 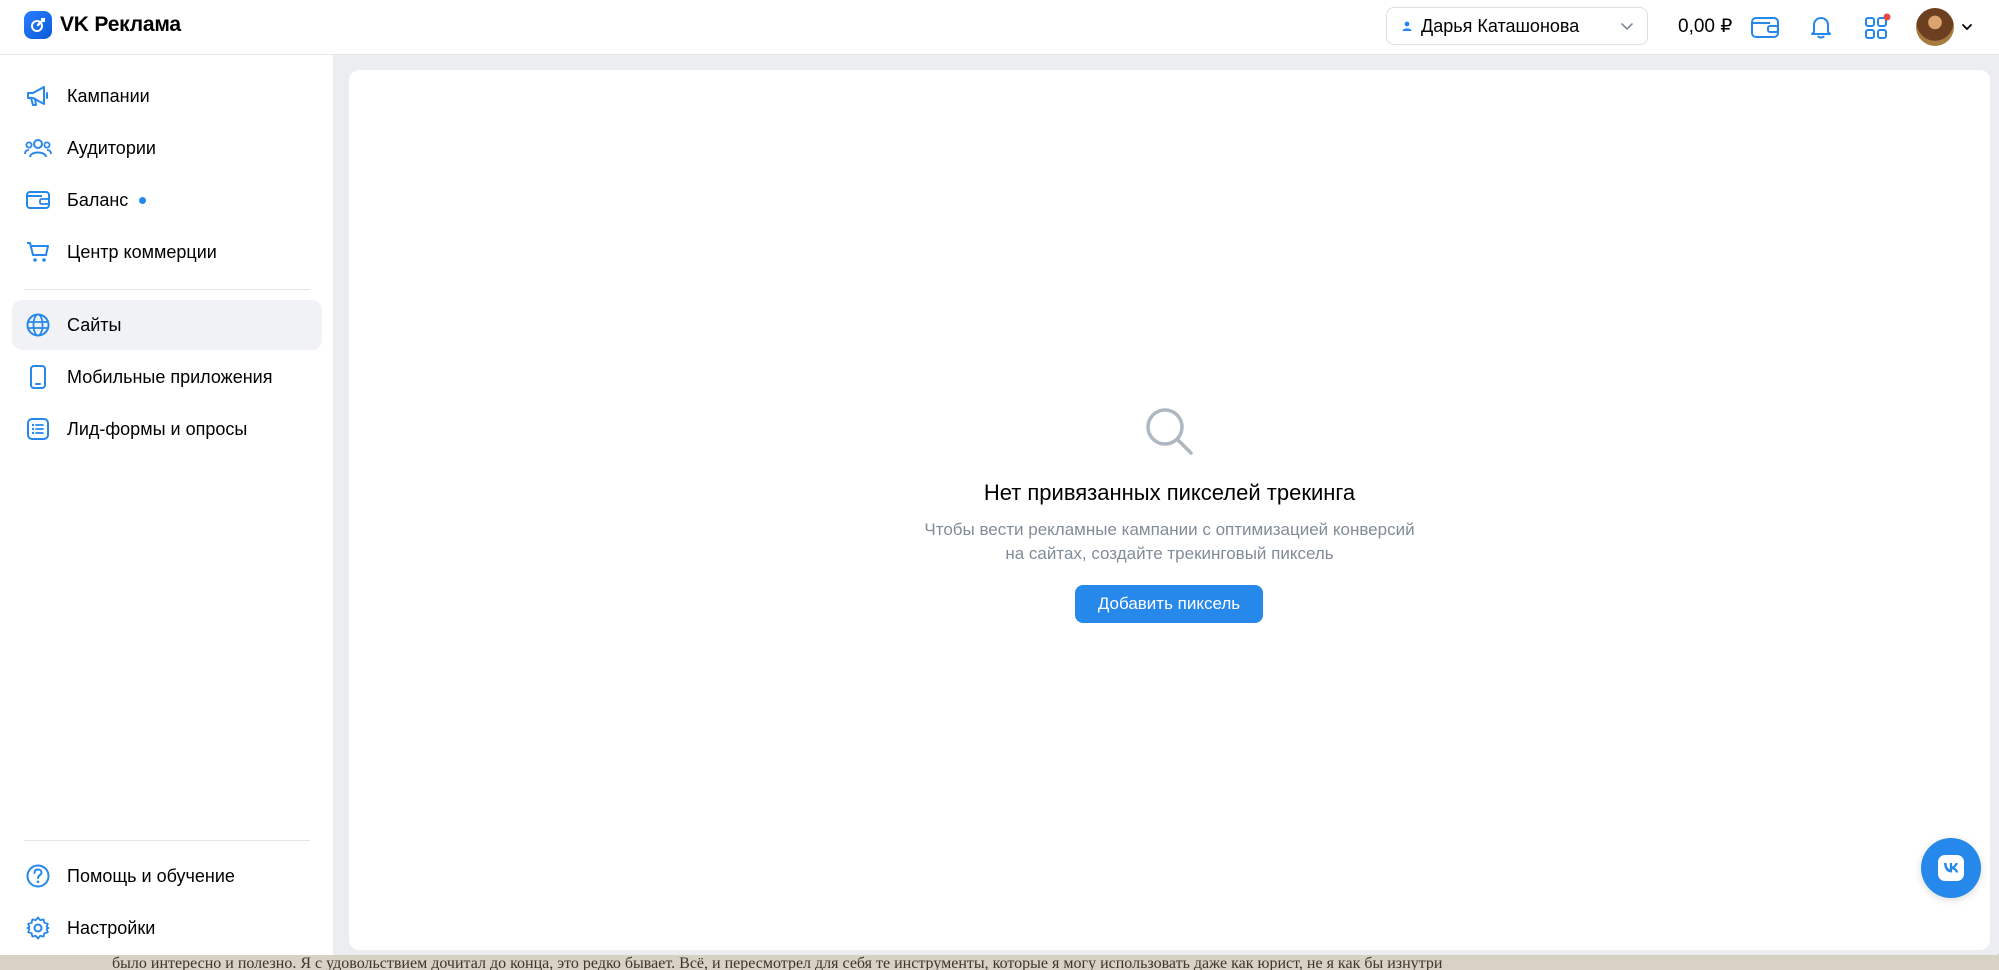 What do you see at coordinates (167, 148) in the screenshot?
I see `sidebar-item-audiences: Аудитории` at bounding box center [167, 148].